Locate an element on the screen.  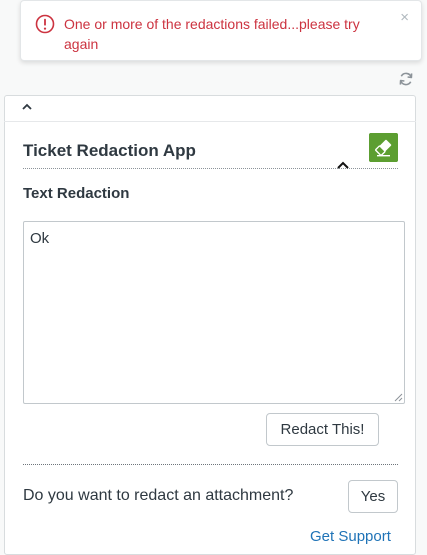
redact-this-button: Redact This! is located at coordinates (322, 429).